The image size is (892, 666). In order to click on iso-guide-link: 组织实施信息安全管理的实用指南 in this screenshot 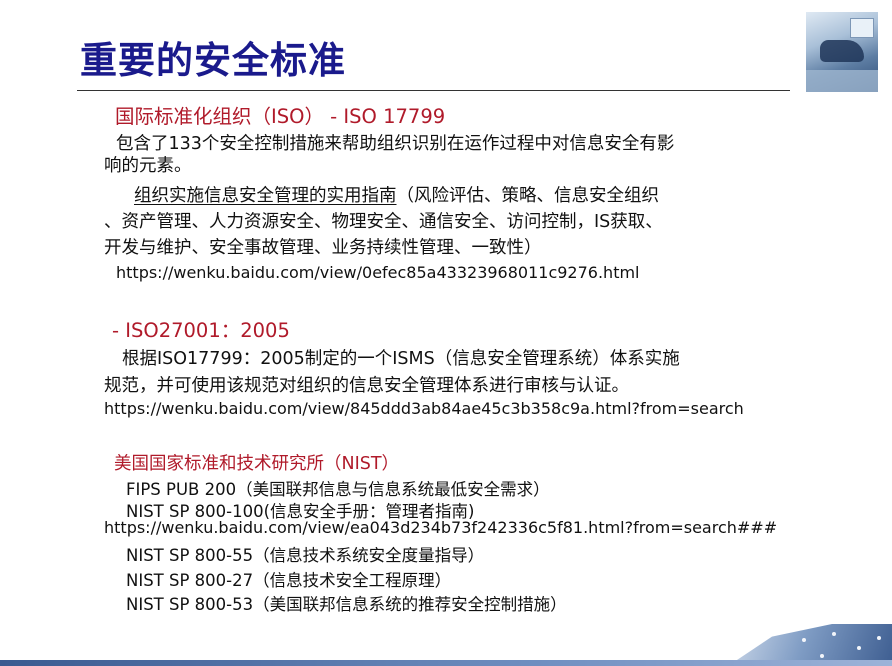, I will do `click(250, 196)`.